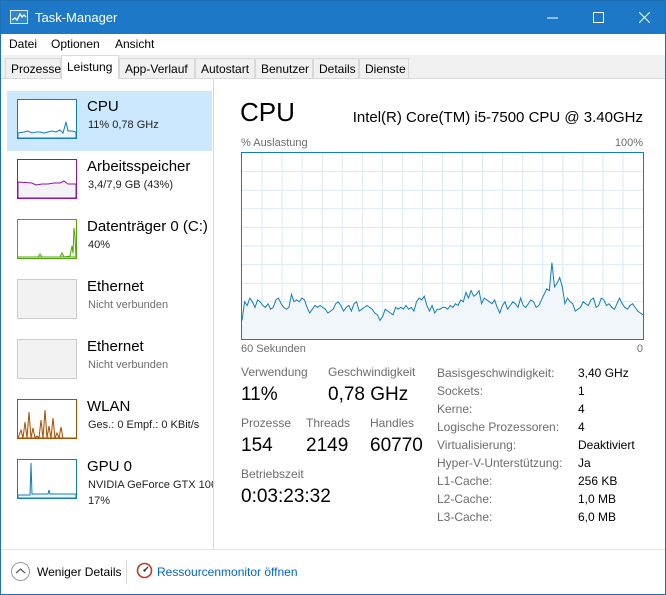 This screenshot has height=595, width=666. What do you see at coordinates (396, 445) in the screenshot?
I see `handles-value: 60770` at bounding box center [396, 445].